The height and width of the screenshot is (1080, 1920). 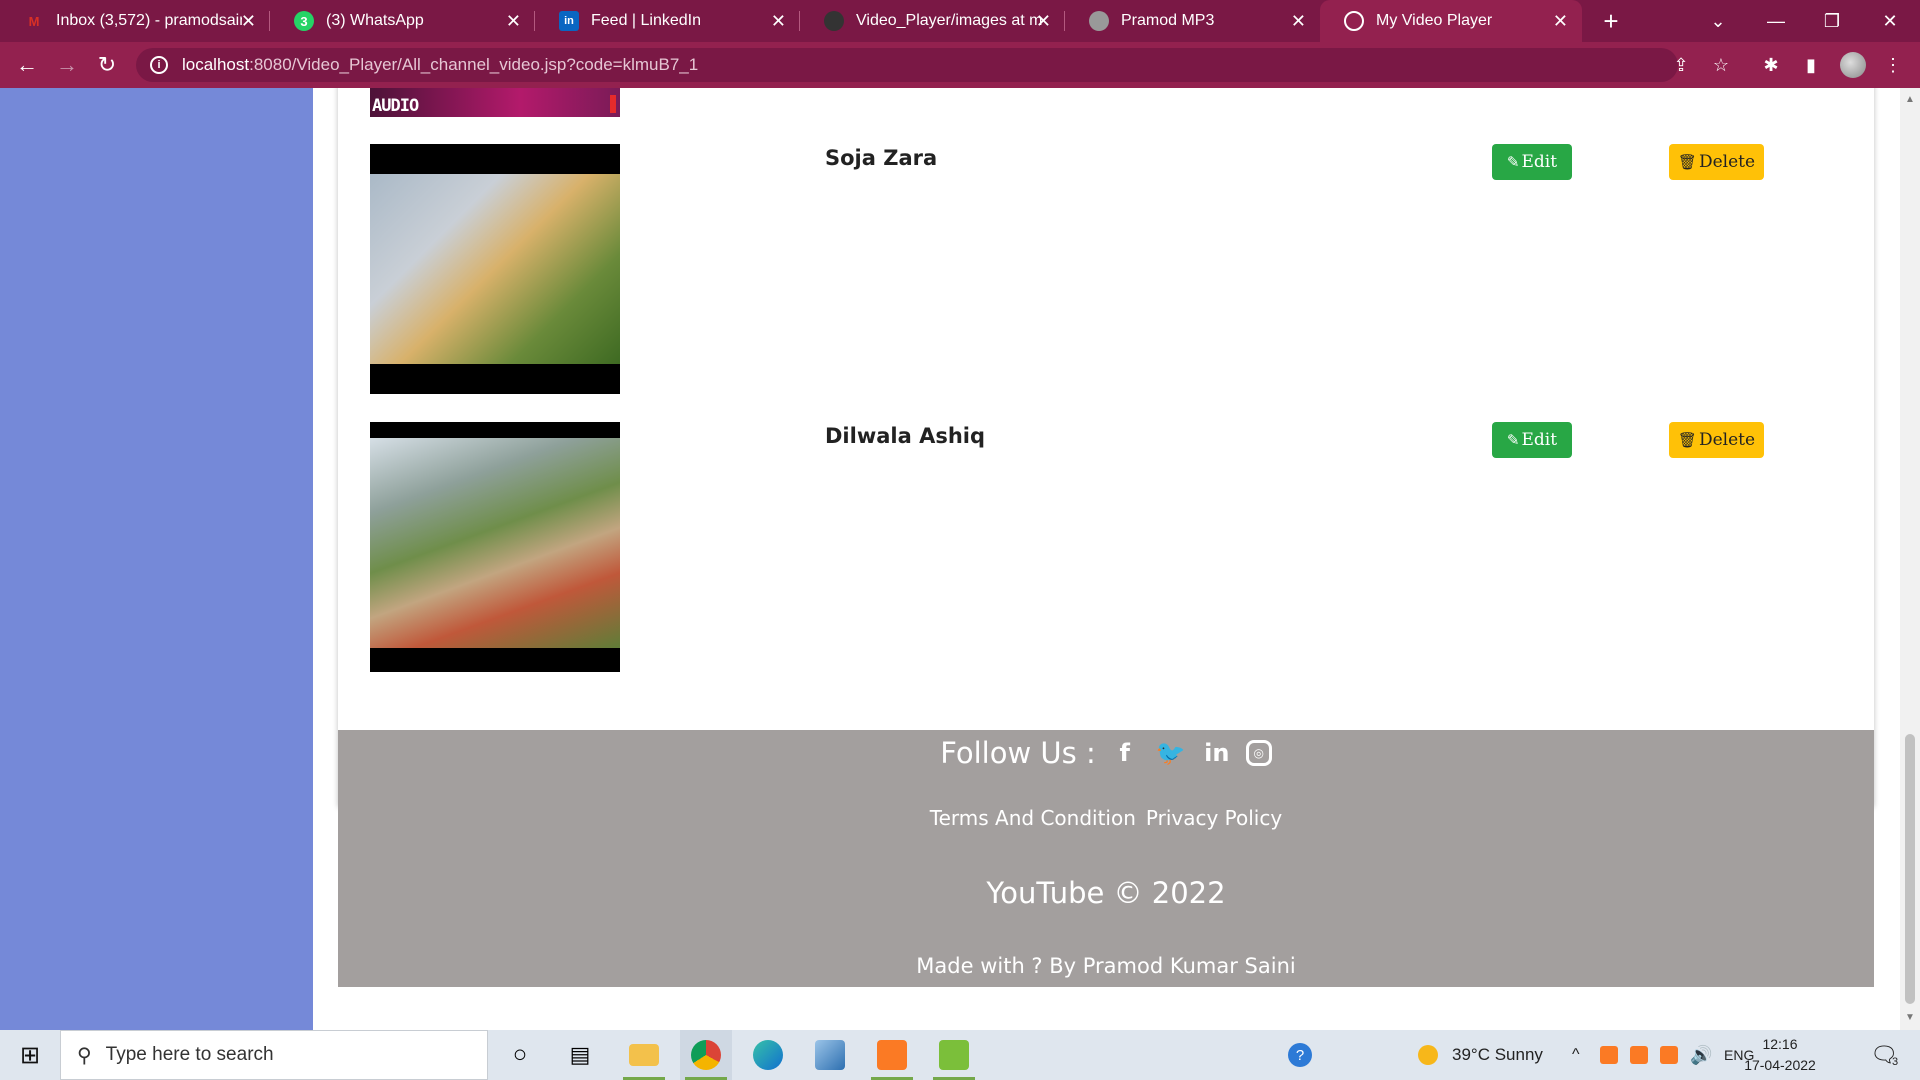 What do you see at coordinates (304, 21) in the screenshot?
I see `whatsapp-icon: 3` at bounding box center [304, 21].